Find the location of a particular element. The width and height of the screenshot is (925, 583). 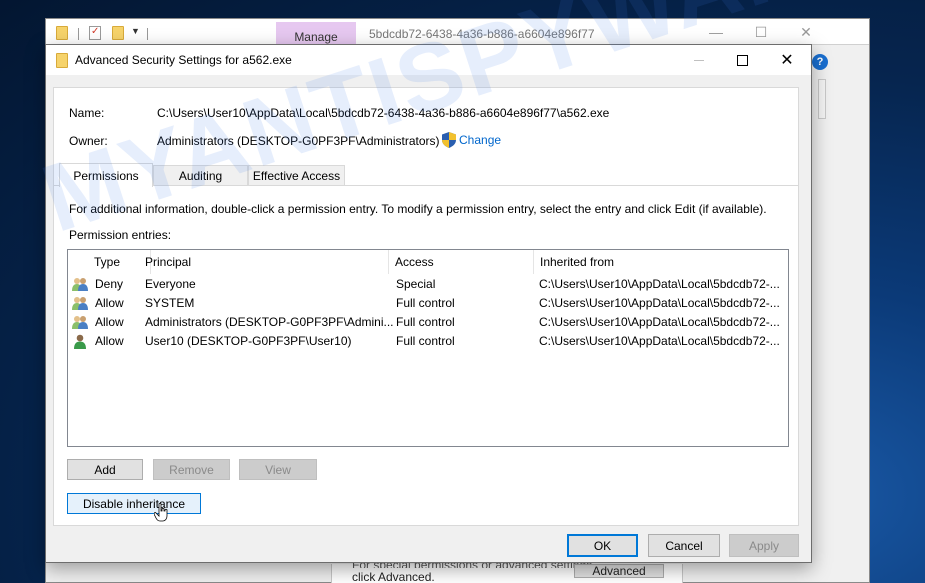

remove-button: Remove is located at coordinates (191, 469).